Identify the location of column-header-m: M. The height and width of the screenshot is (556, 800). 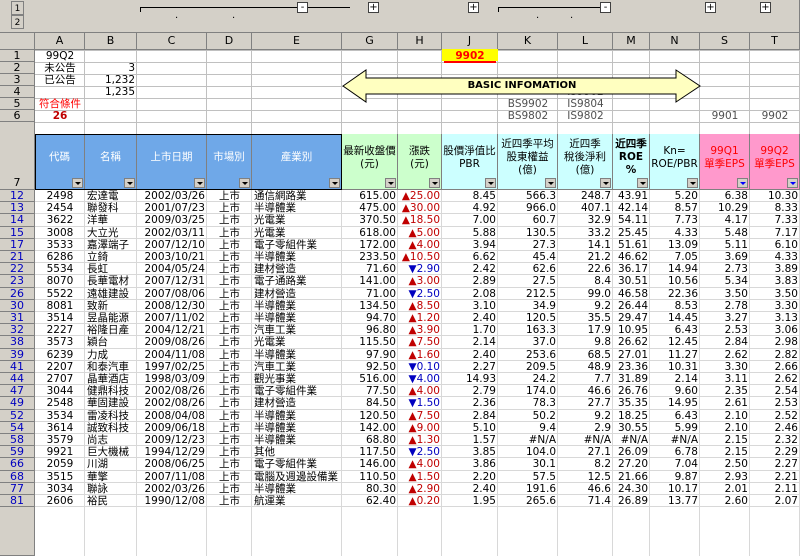
(631, 41).